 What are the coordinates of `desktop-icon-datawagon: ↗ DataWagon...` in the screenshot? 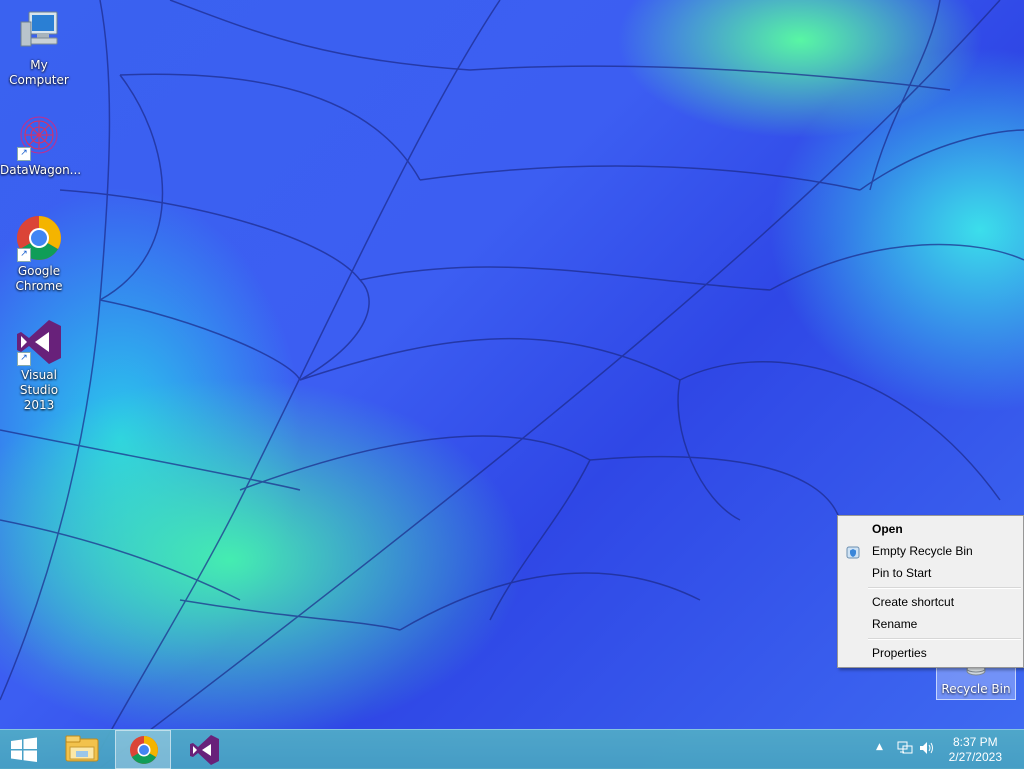 It's located at (41, 145).